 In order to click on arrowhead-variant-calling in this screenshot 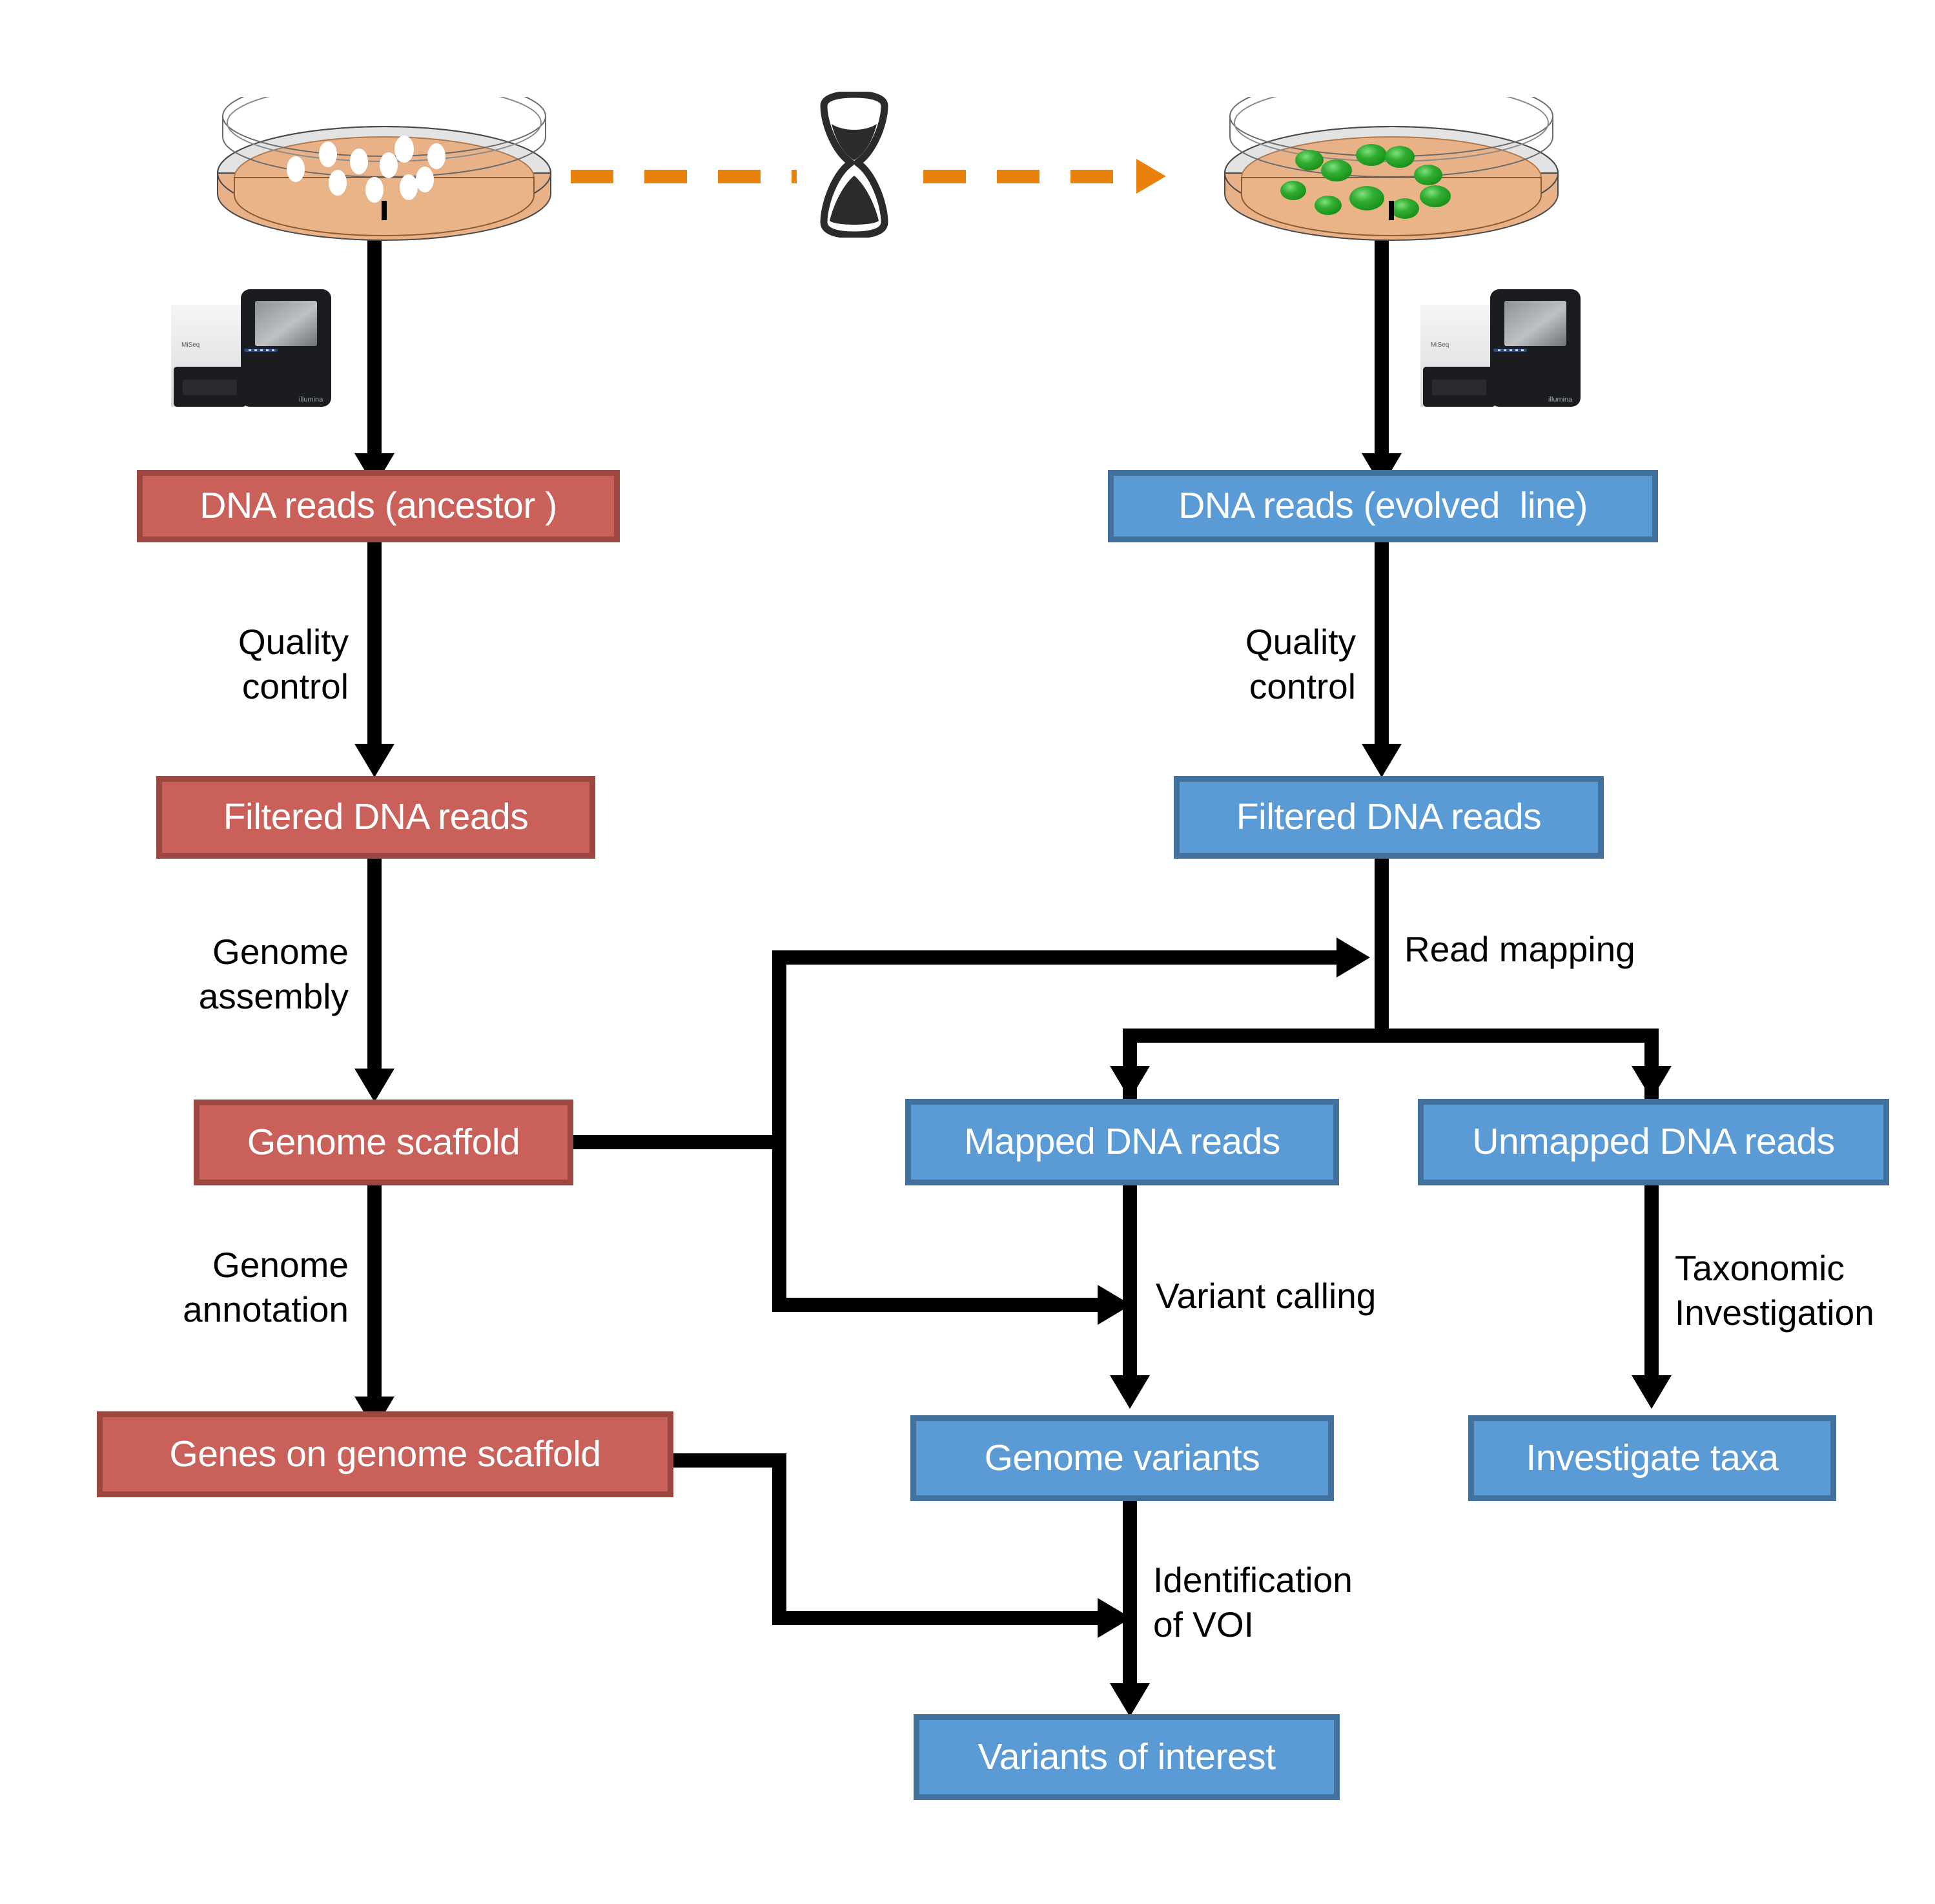, I will do `click(1114, 1305)`.